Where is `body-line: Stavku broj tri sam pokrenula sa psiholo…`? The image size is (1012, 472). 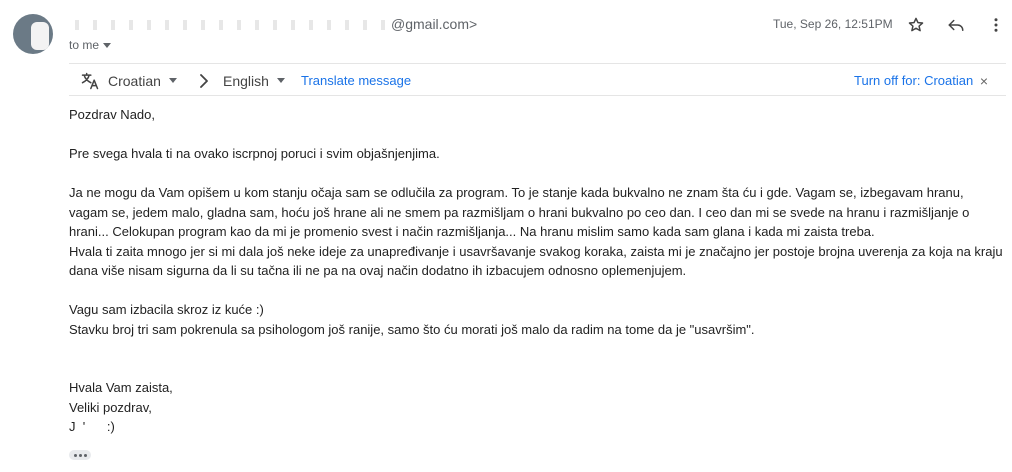 body-line: Stavku broj tri sam pokrenula sa psiholo… is located at coordinates (412, 329).